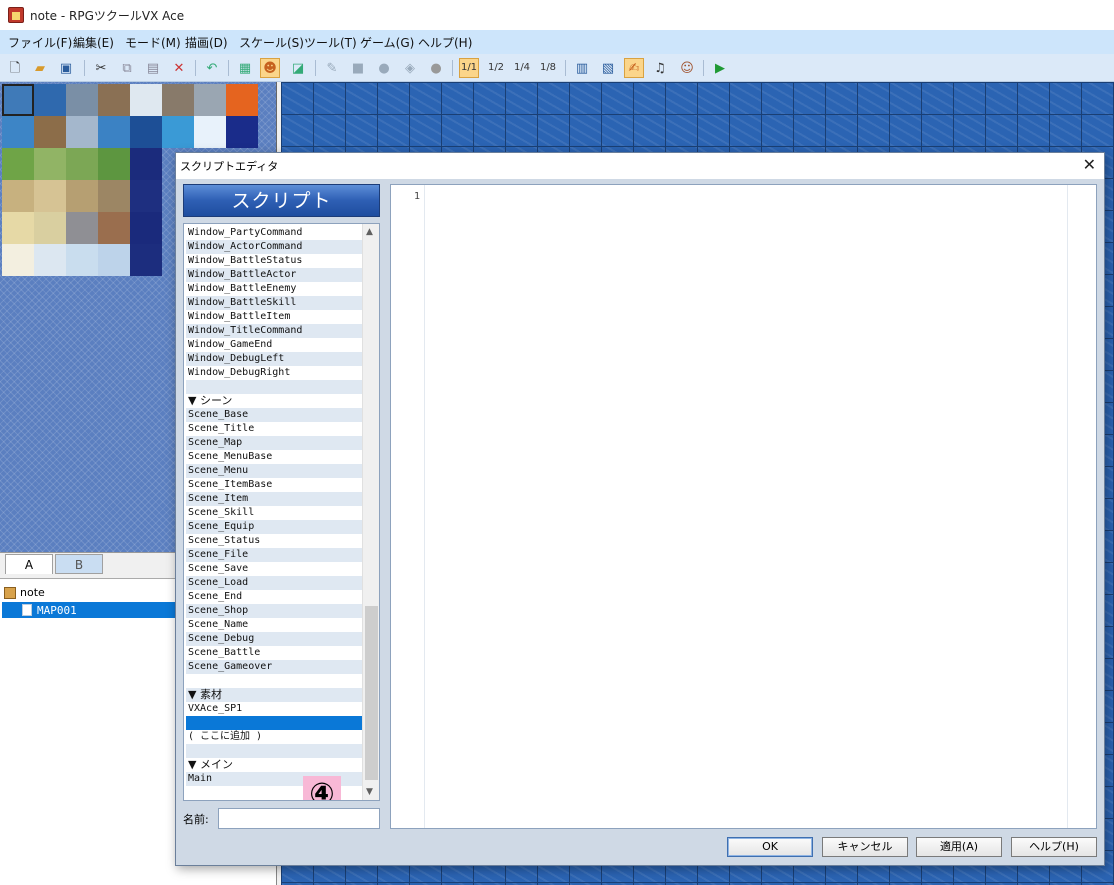  What do you see at coordinates (274, 541) in the screenshot?
I see `script-list-item: Scene_Status` at bounding box center [274, 541].